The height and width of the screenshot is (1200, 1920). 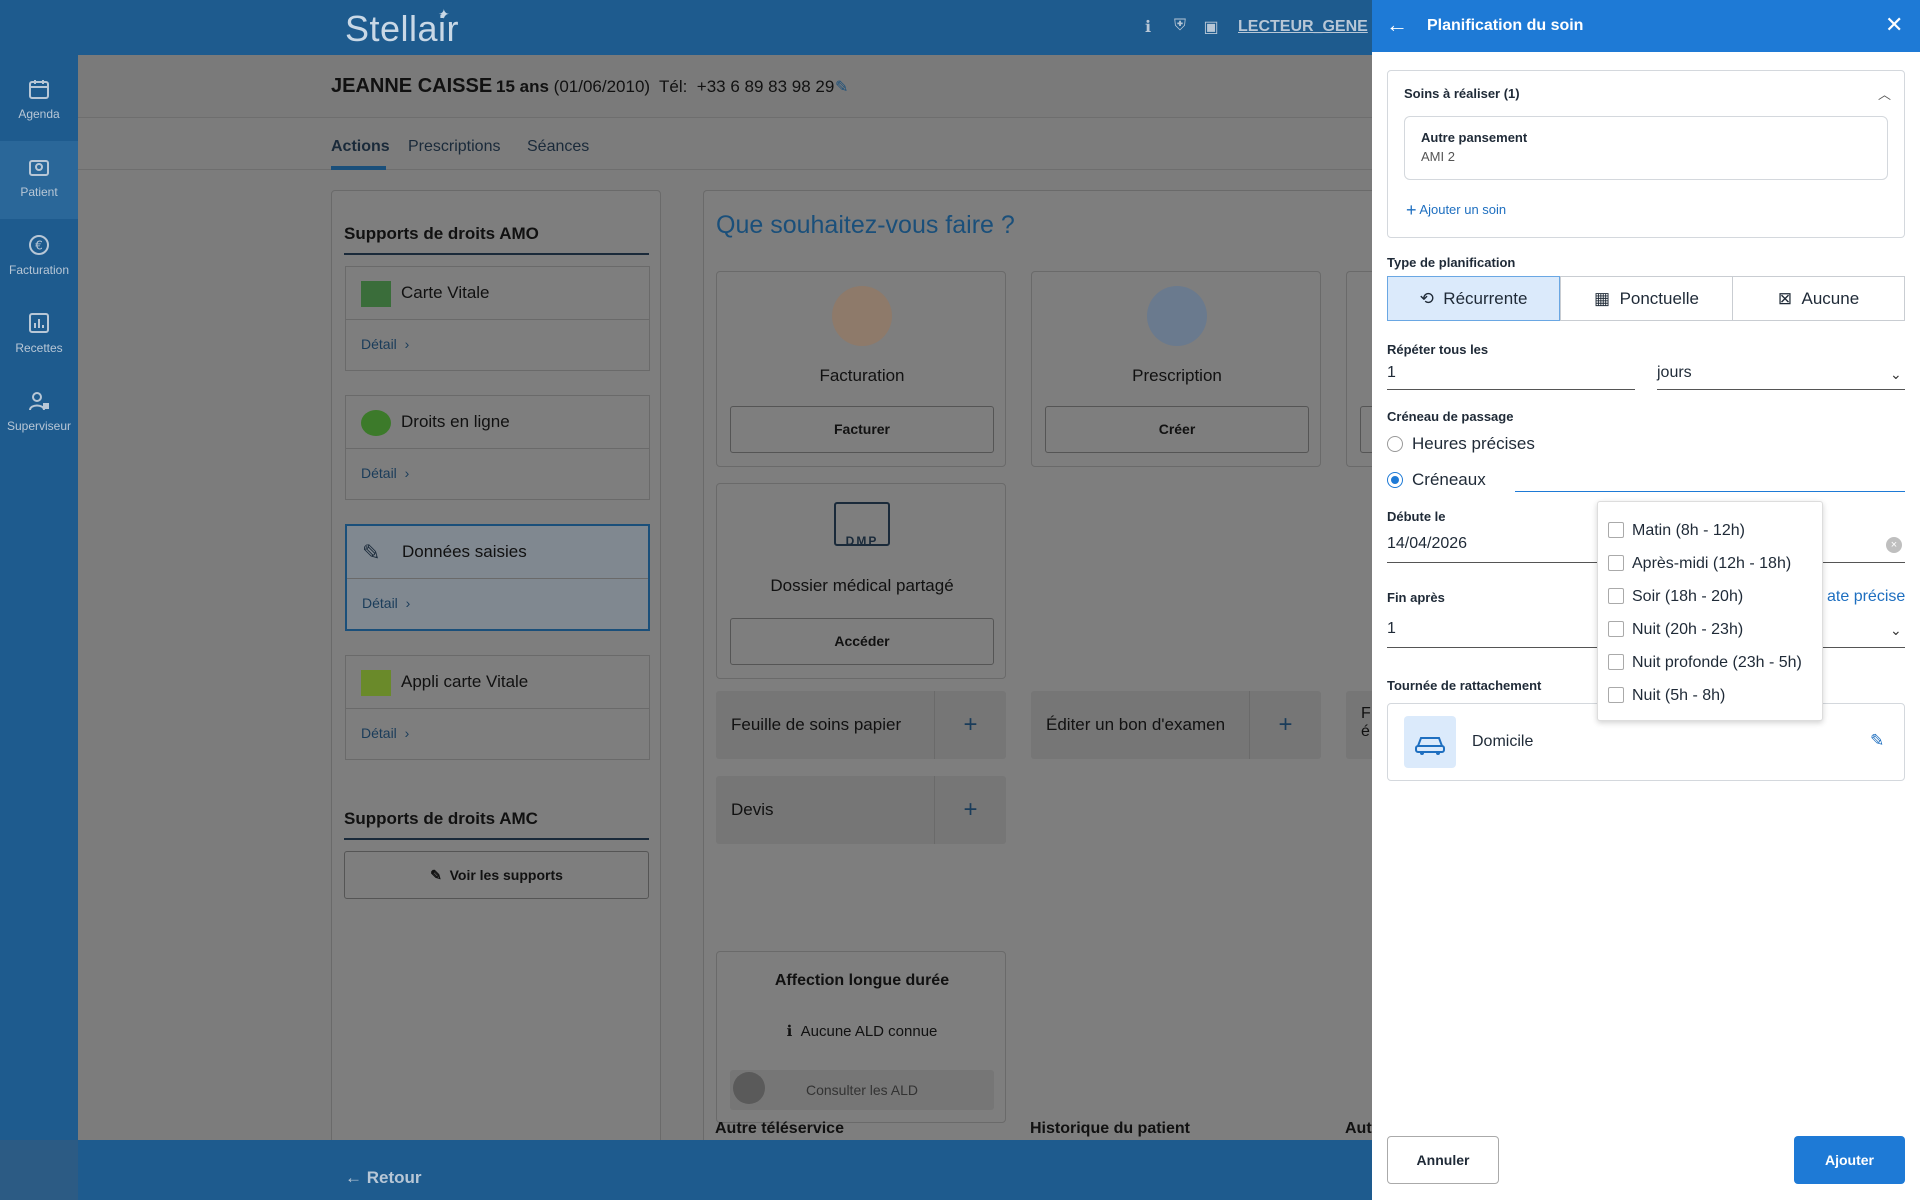 I want to click on chevron-up-icon: ︿, so click(x=1884, y=93).